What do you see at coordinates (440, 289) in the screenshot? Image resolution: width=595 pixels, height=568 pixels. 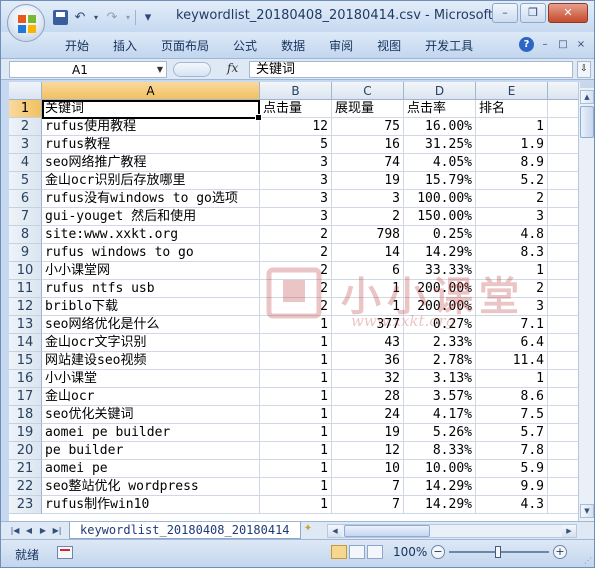 I see `cell-d11: 200.00%` at bounding box center [440, 289].